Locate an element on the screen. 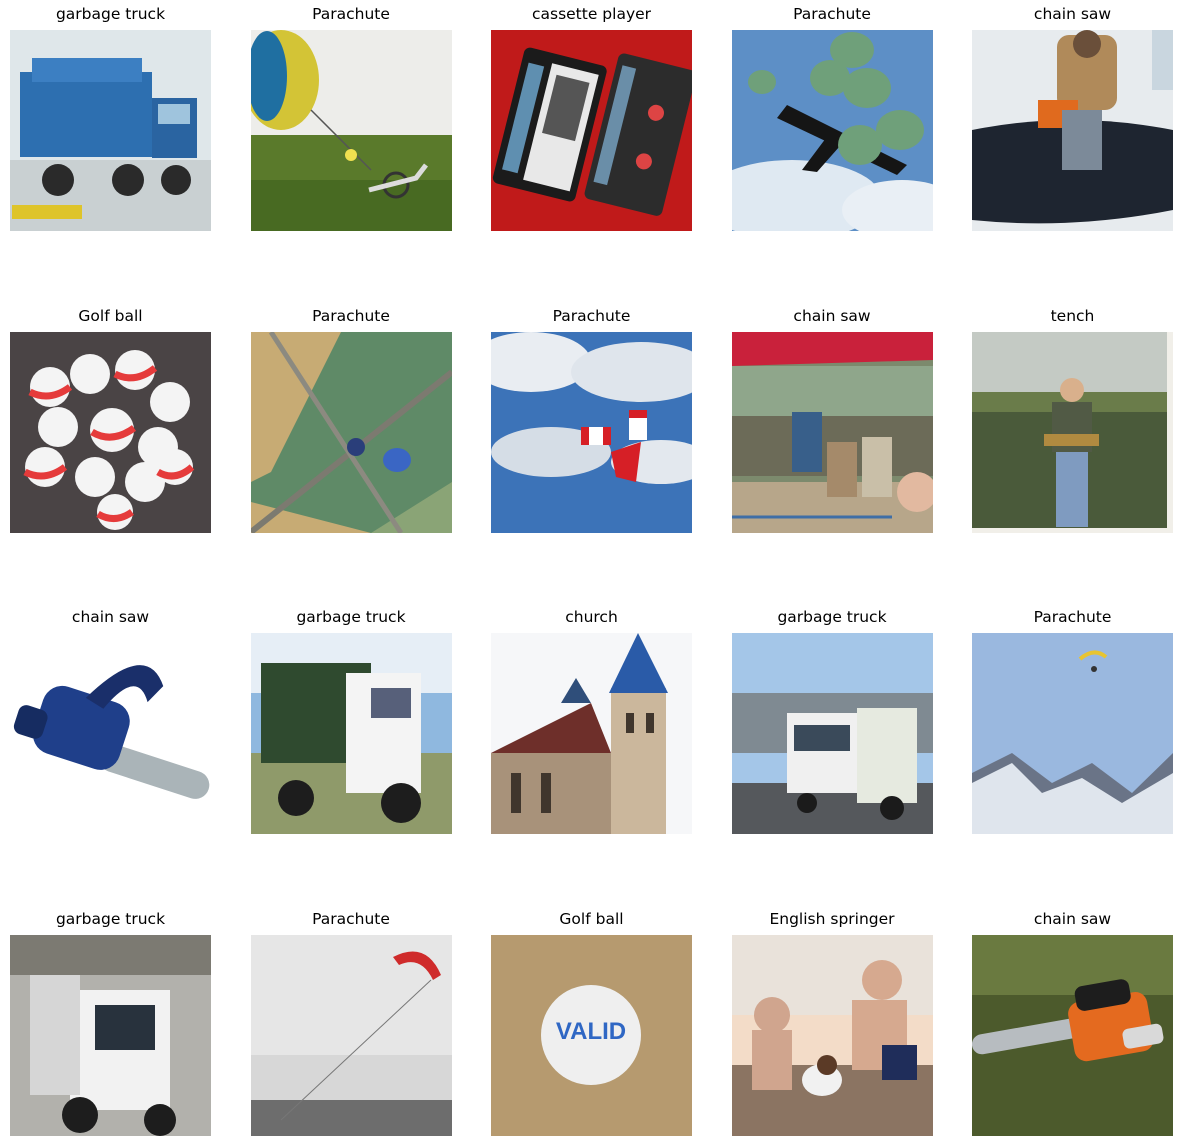  parachute-drop-image is located at coordinates (832, 130).